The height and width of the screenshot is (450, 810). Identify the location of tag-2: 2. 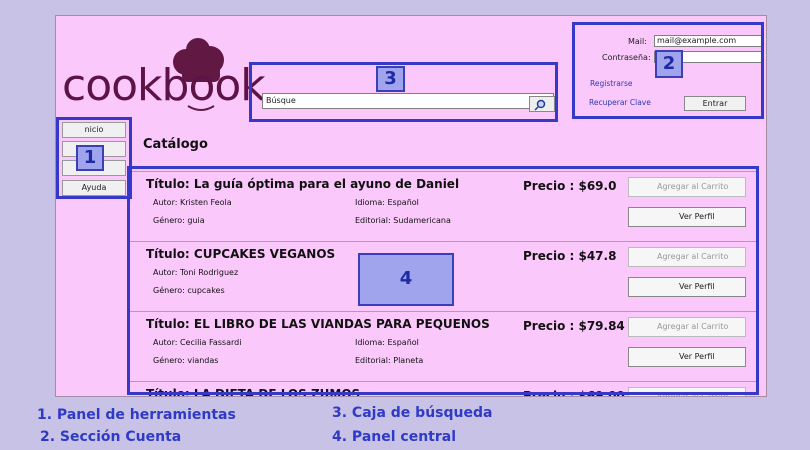
(669, 64).